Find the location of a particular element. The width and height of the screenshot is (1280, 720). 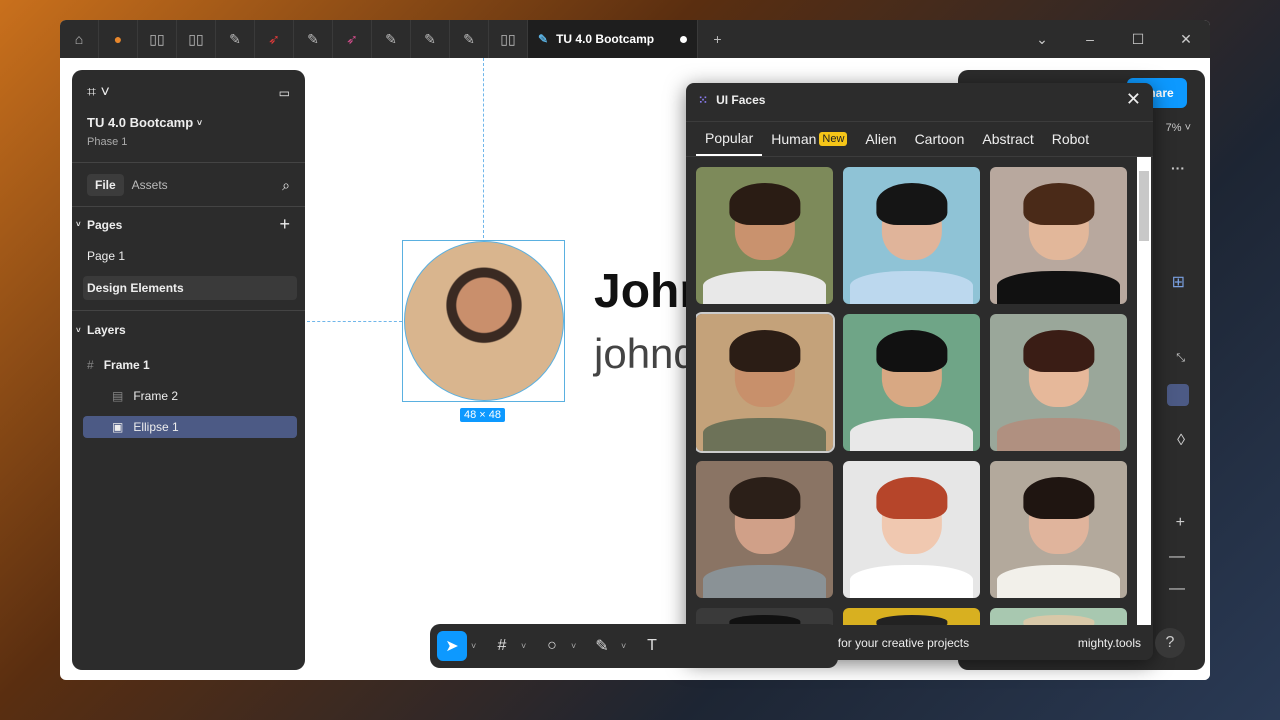

home-tab: ⌂ is located at coordinates (79, 39).